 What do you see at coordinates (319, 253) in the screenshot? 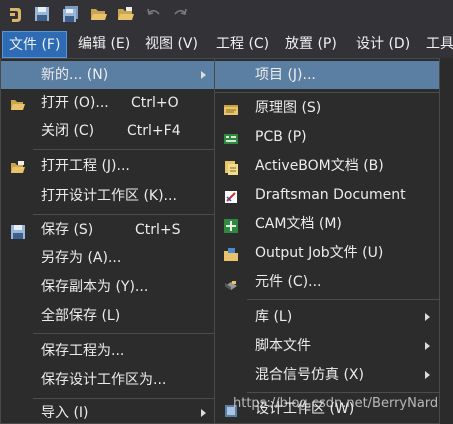
I see `menu-item-label: Output Job文件 (U)` at bounding box center [319, 253].